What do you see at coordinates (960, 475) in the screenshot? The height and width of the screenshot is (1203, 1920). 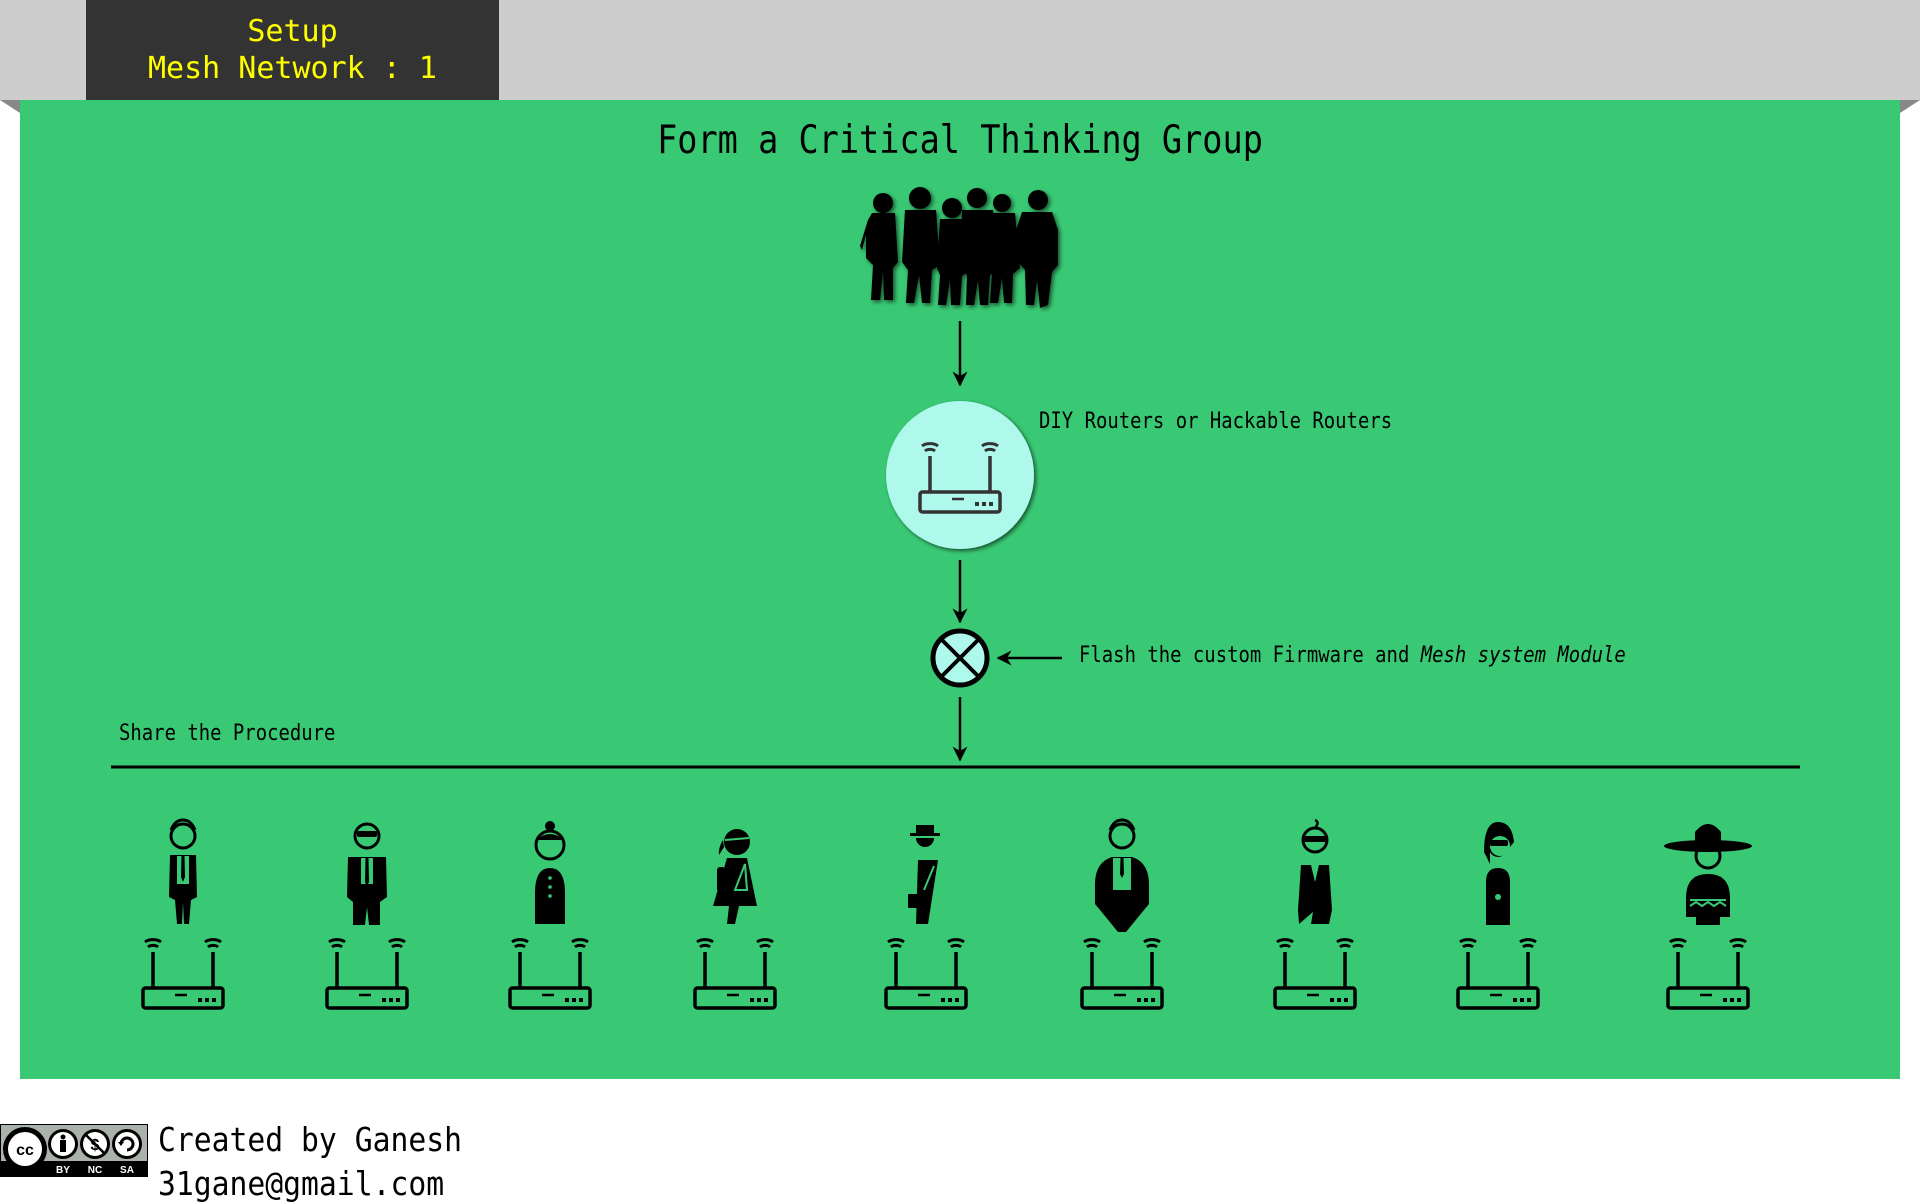 I see `router-node` at bounding box center [960, 475].